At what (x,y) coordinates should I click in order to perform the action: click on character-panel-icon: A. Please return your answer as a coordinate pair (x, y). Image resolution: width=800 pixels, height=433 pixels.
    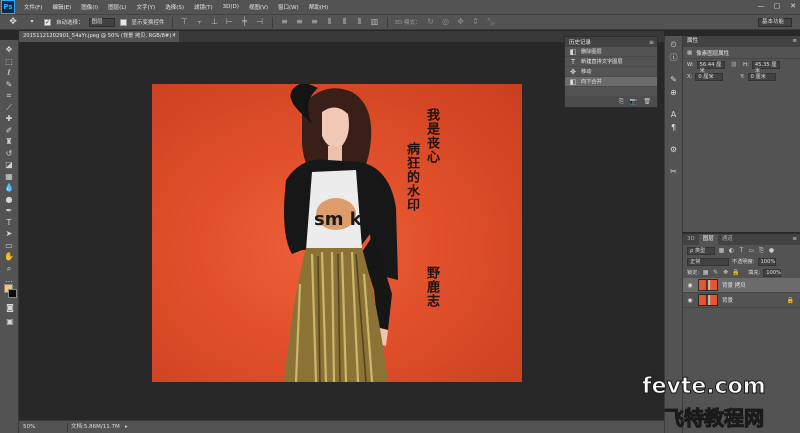
    Looking at the image, I should click on (674, 115).